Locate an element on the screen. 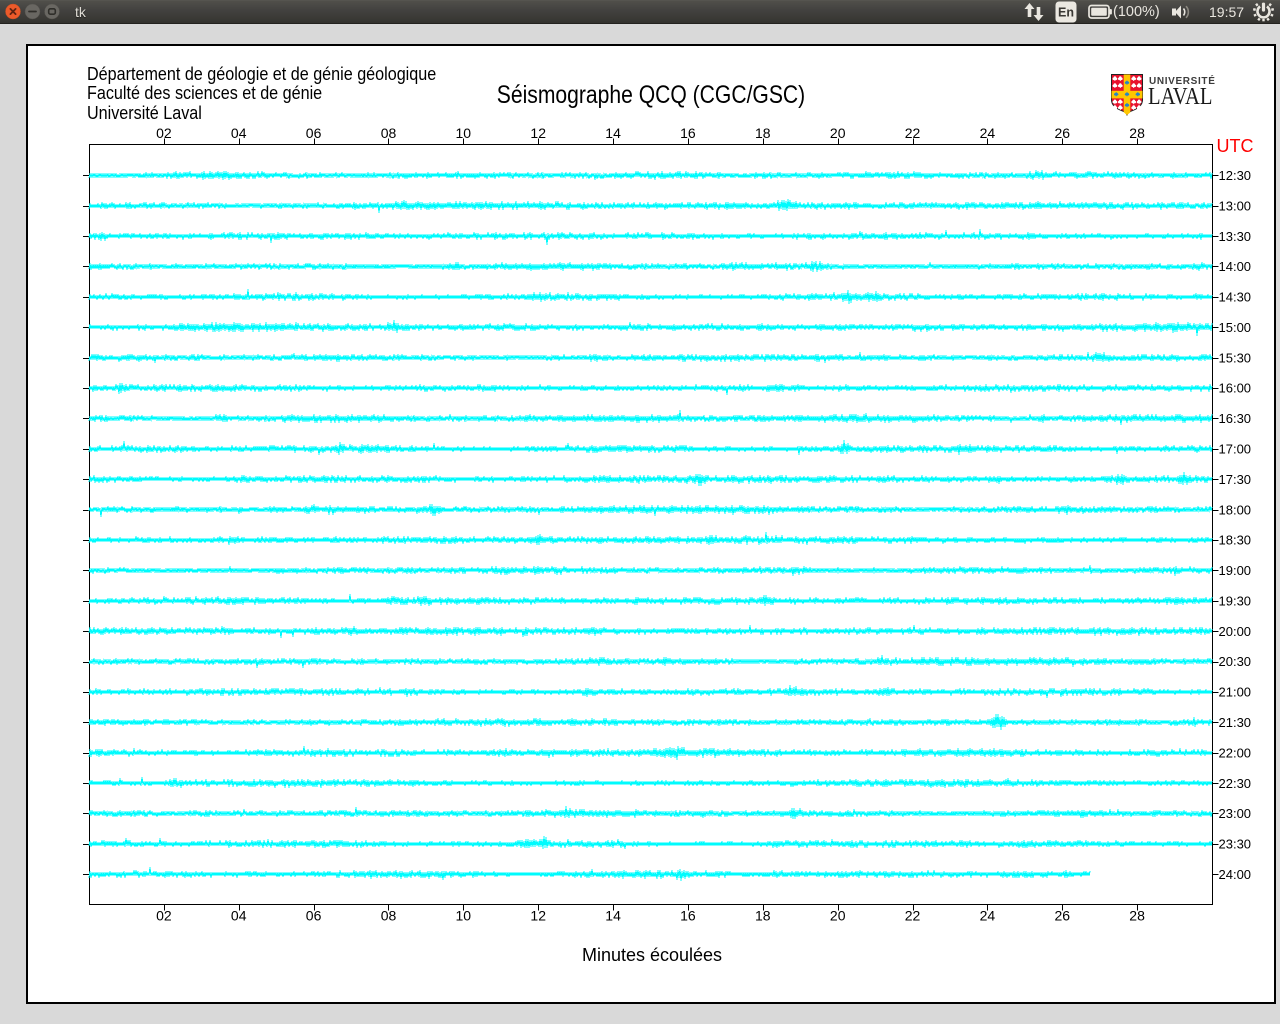  svg-text: 14:30 is located at coordinates (1235, 297).